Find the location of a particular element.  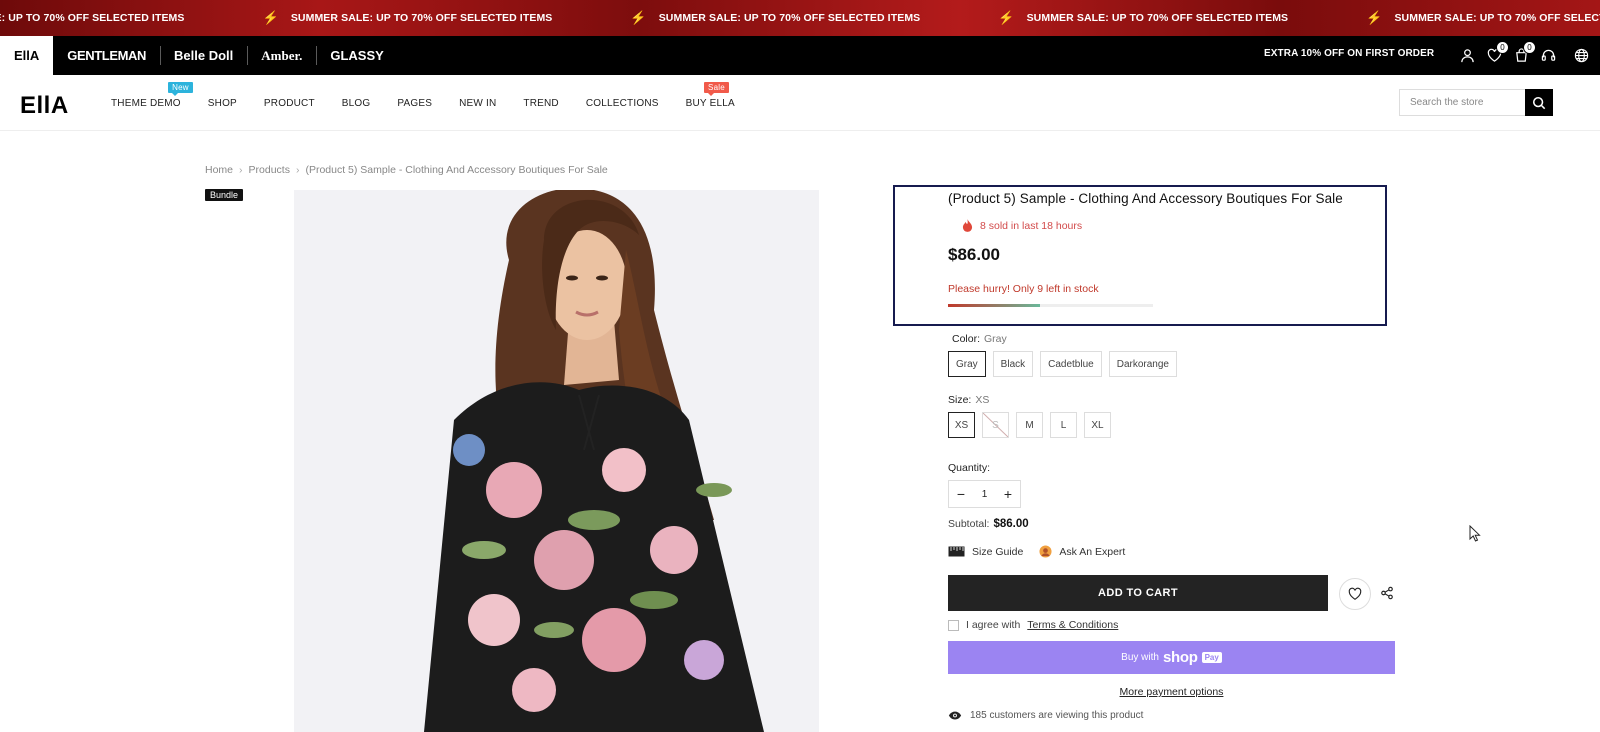

stock-warning: Please hurry! Only 9 left in stock is located at coordinates (1023, 289).